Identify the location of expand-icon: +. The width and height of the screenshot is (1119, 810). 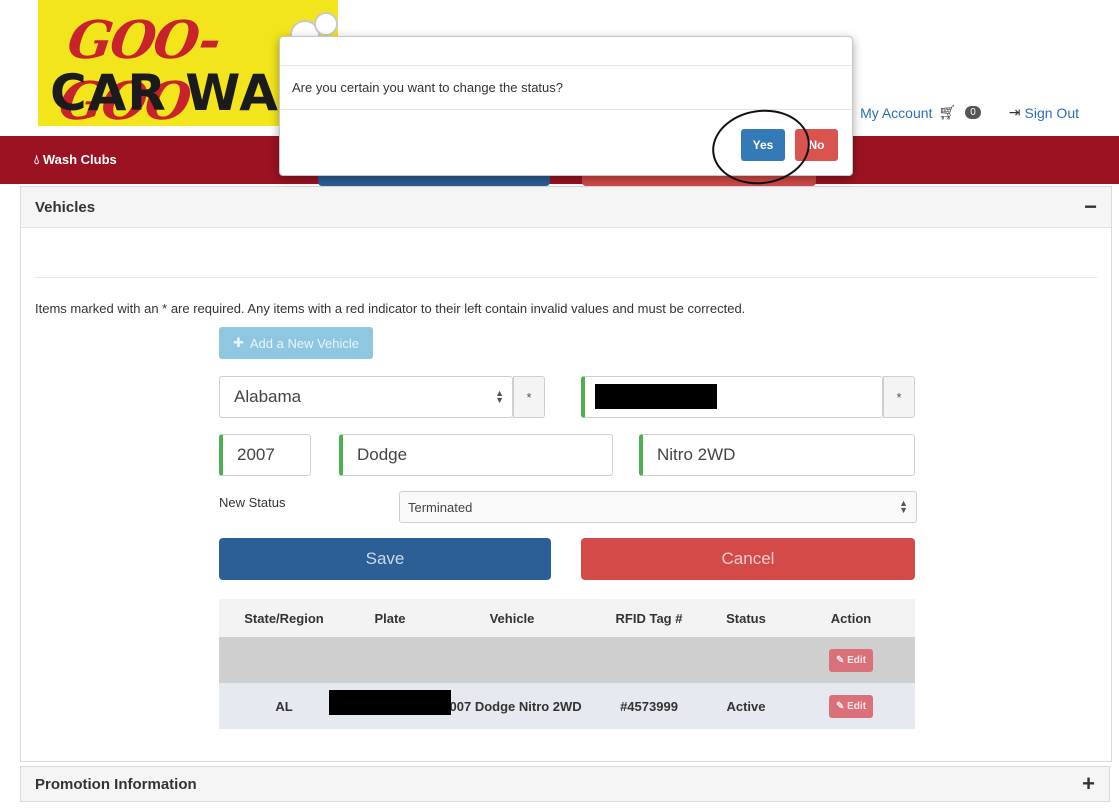
(1088, 784).